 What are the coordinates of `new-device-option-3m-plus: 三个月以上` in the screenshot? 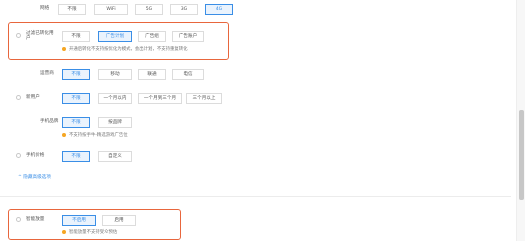 It's located at (204, 98).